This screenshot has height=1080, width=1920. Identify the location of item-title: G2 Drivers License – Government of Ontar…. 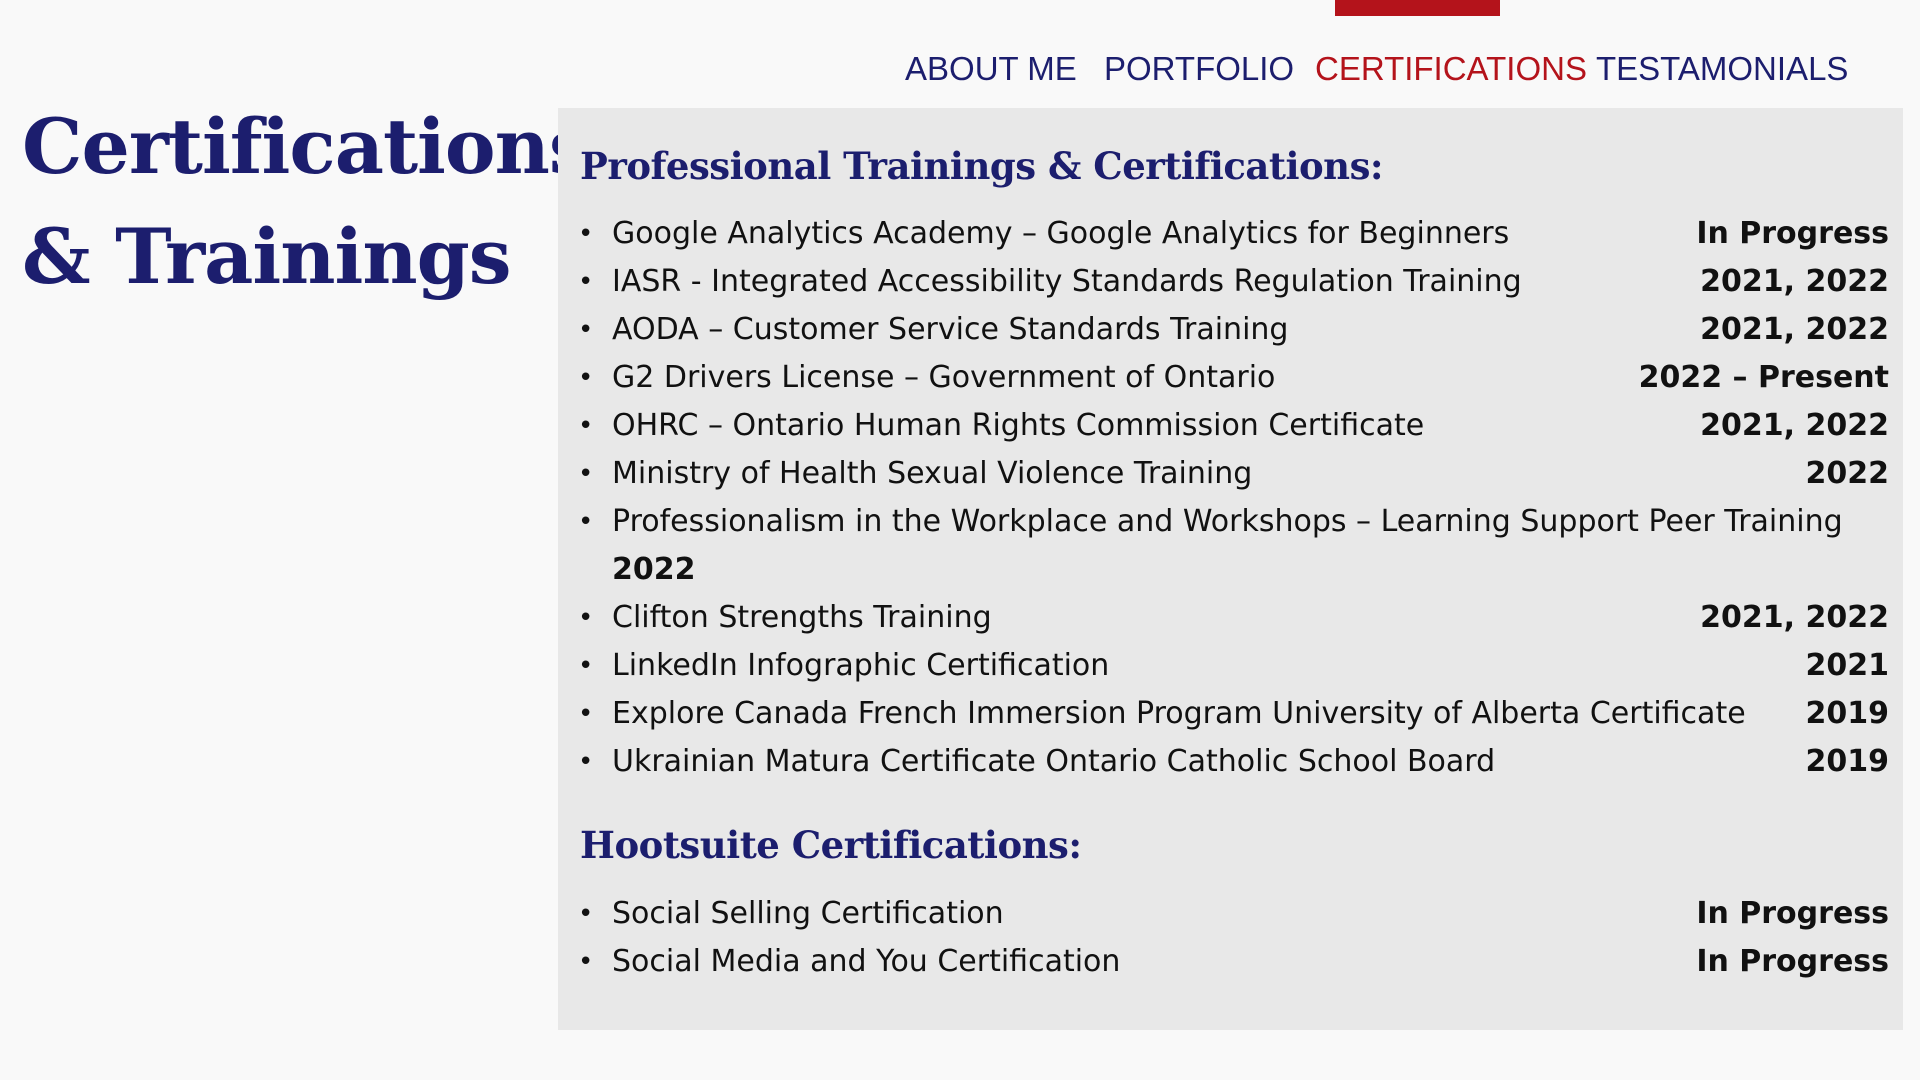
(944, 377).